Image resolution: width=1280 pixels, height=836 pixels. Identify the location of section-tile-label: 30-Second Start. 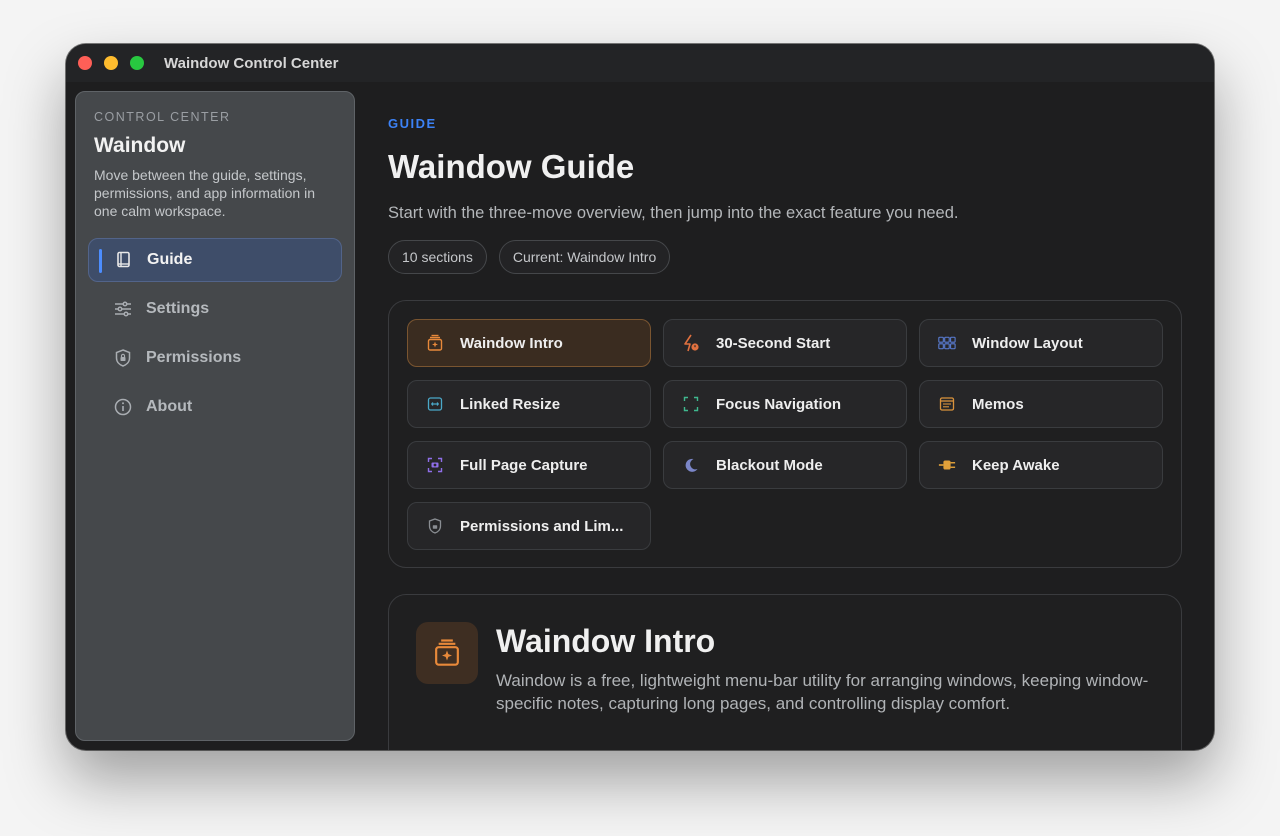
(773, 343).